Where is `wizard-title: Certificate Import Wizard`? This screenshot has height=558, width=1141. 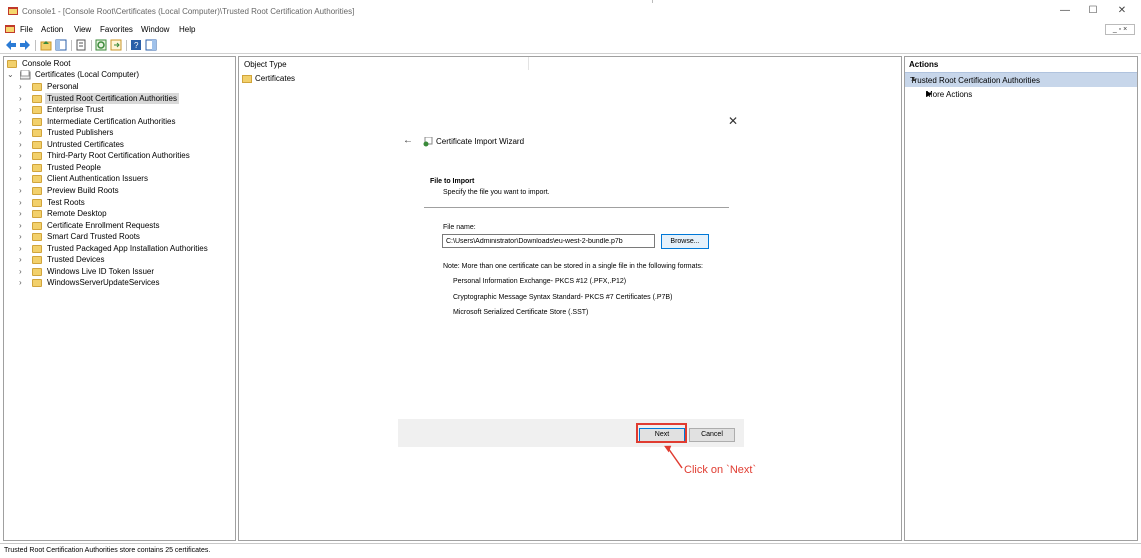
wizard-title: Certificate Import Wizard is located at coordinates (480, 141).